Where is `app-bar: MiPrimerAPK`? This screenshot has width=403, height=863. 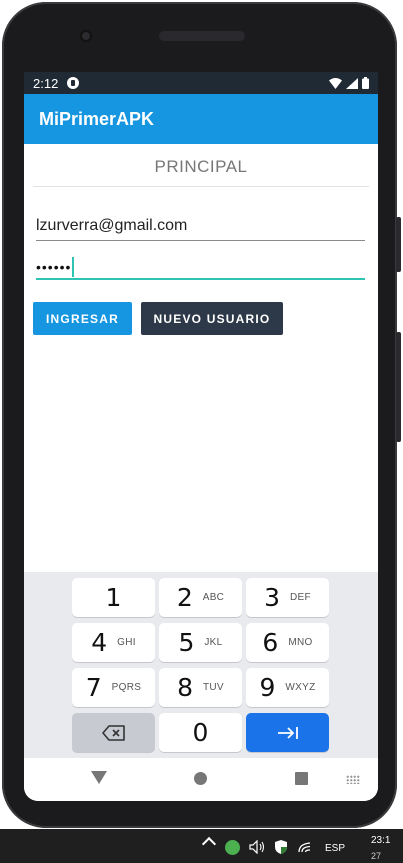 app-bar: MiPrimerAPK is located at coordinates (201, 119).